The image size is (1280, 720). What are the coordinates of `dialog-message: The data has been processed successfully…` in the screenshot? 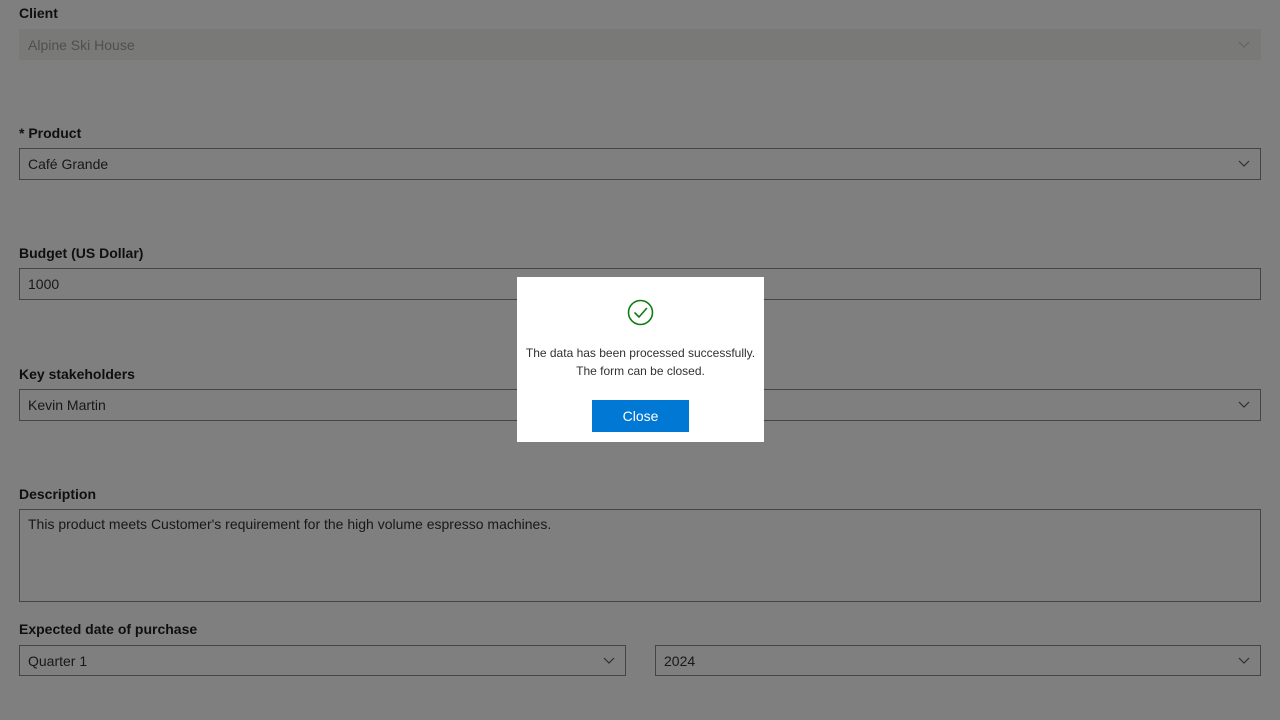 It's located at (640, 362).